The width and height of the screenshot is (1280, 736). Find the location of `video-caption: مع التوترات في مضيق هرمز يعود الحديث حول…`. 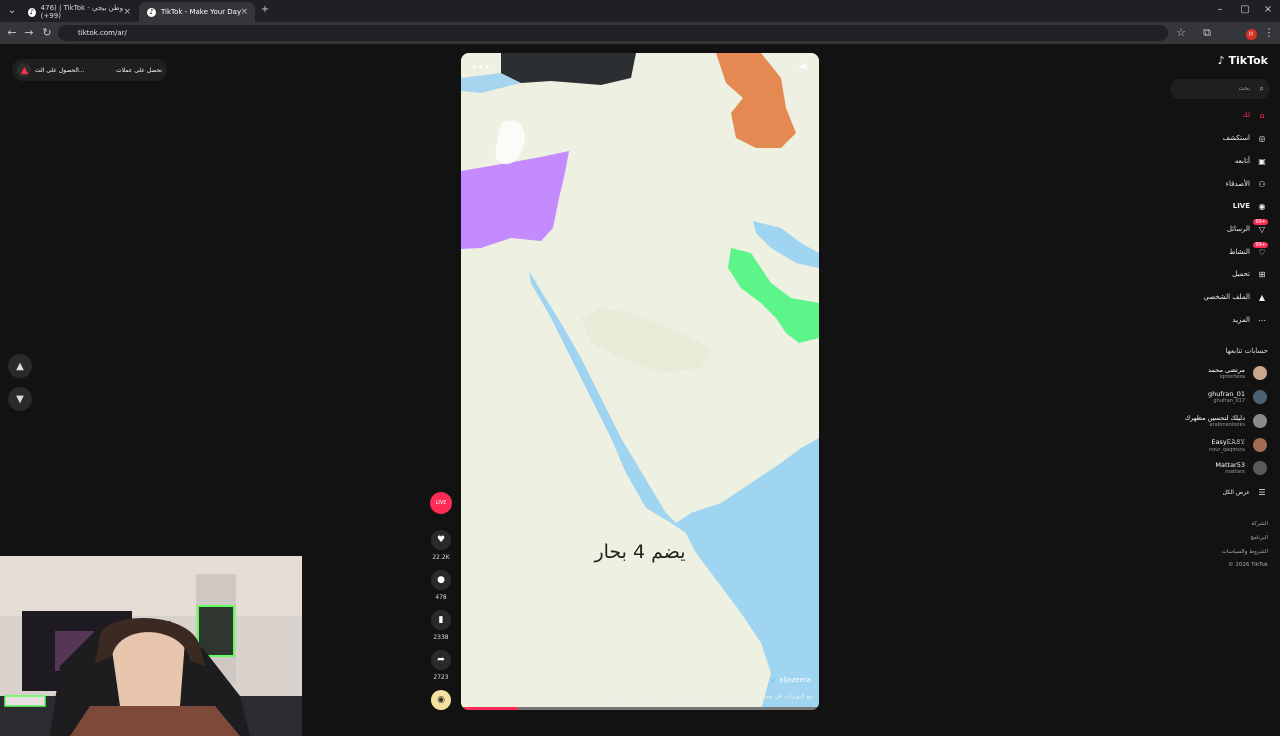

video-caption: مع التوترات في مضيق هرمز يعود الحديث حول… is located at coordinates (640, 696).